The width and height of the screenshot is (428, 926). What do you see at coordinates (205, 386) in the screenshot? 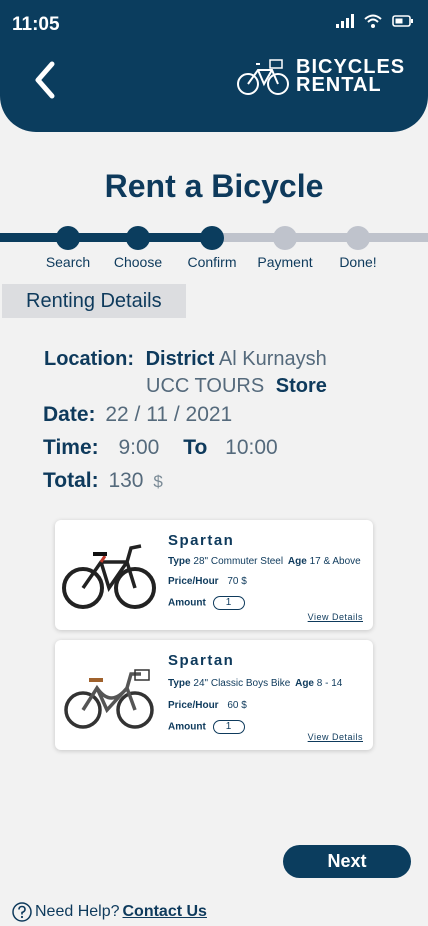
I see `store-value: UCC TOURS` at bounding box center [205, 386].